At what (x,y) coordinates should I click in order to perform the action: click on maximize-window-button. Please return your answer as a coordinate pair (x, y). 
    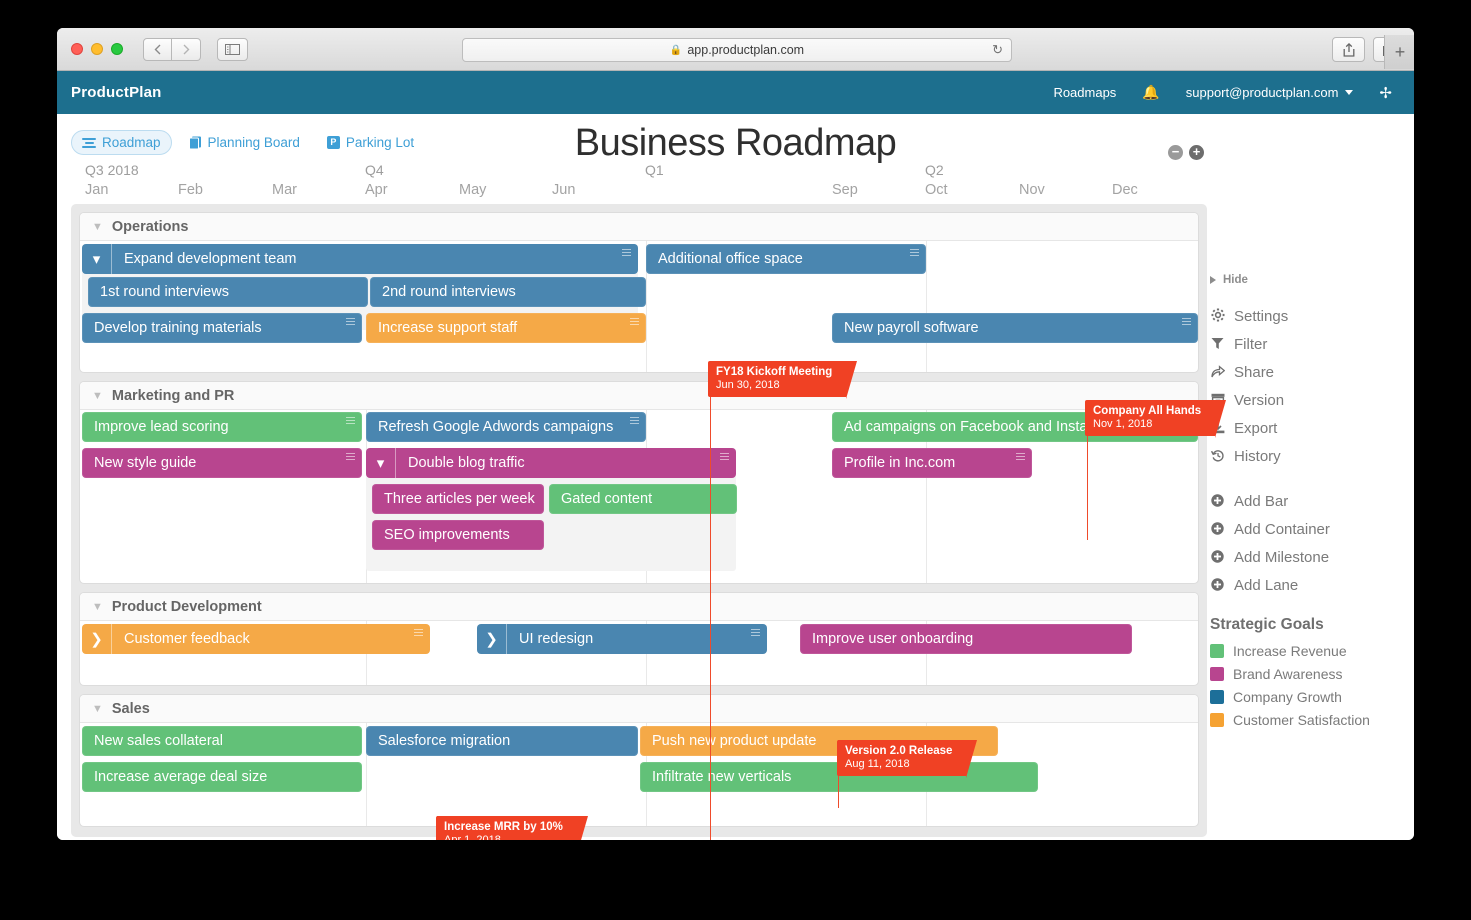
    Looking at the image, I should click on (117, 49).